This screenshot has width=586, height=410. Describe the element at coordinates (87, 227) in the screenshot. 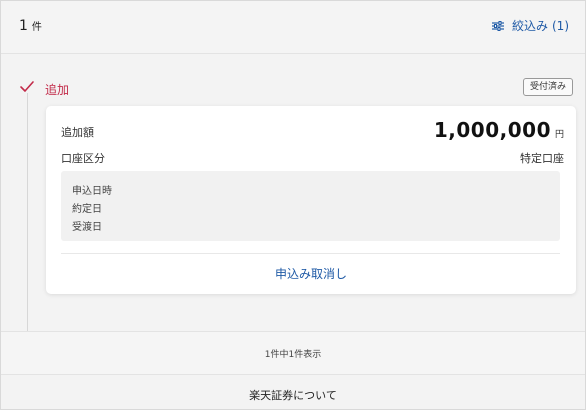

I see `settlement-date-label: 受渡日` at that location.